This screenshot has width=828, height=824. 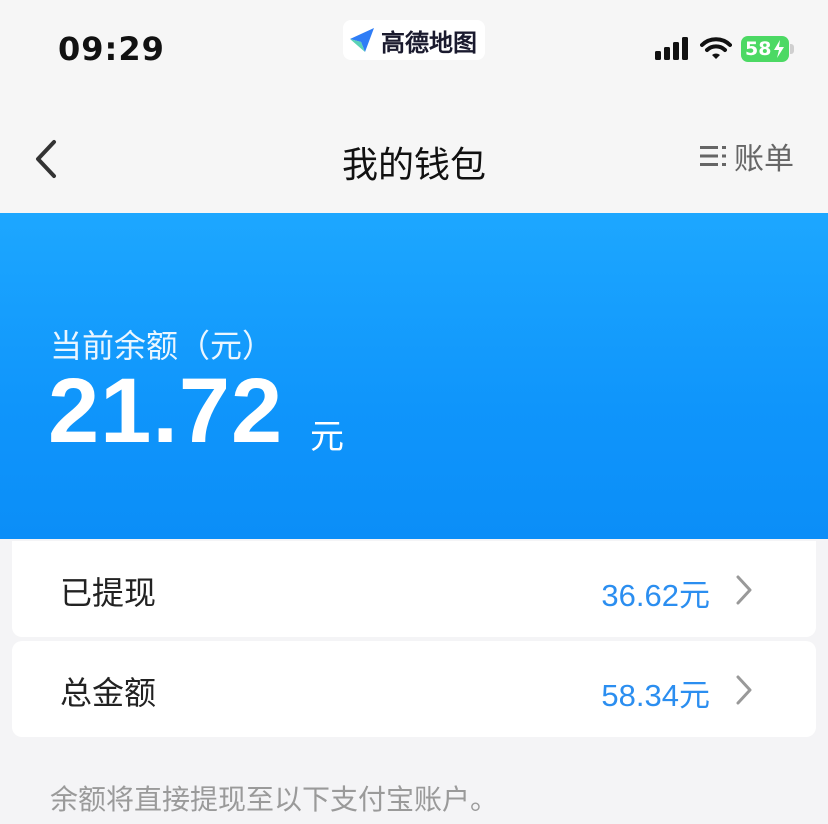 What do you see at coordinates (671, 48) in the screenshot?
I see `signal-icon` at bounding box center [671, 48].